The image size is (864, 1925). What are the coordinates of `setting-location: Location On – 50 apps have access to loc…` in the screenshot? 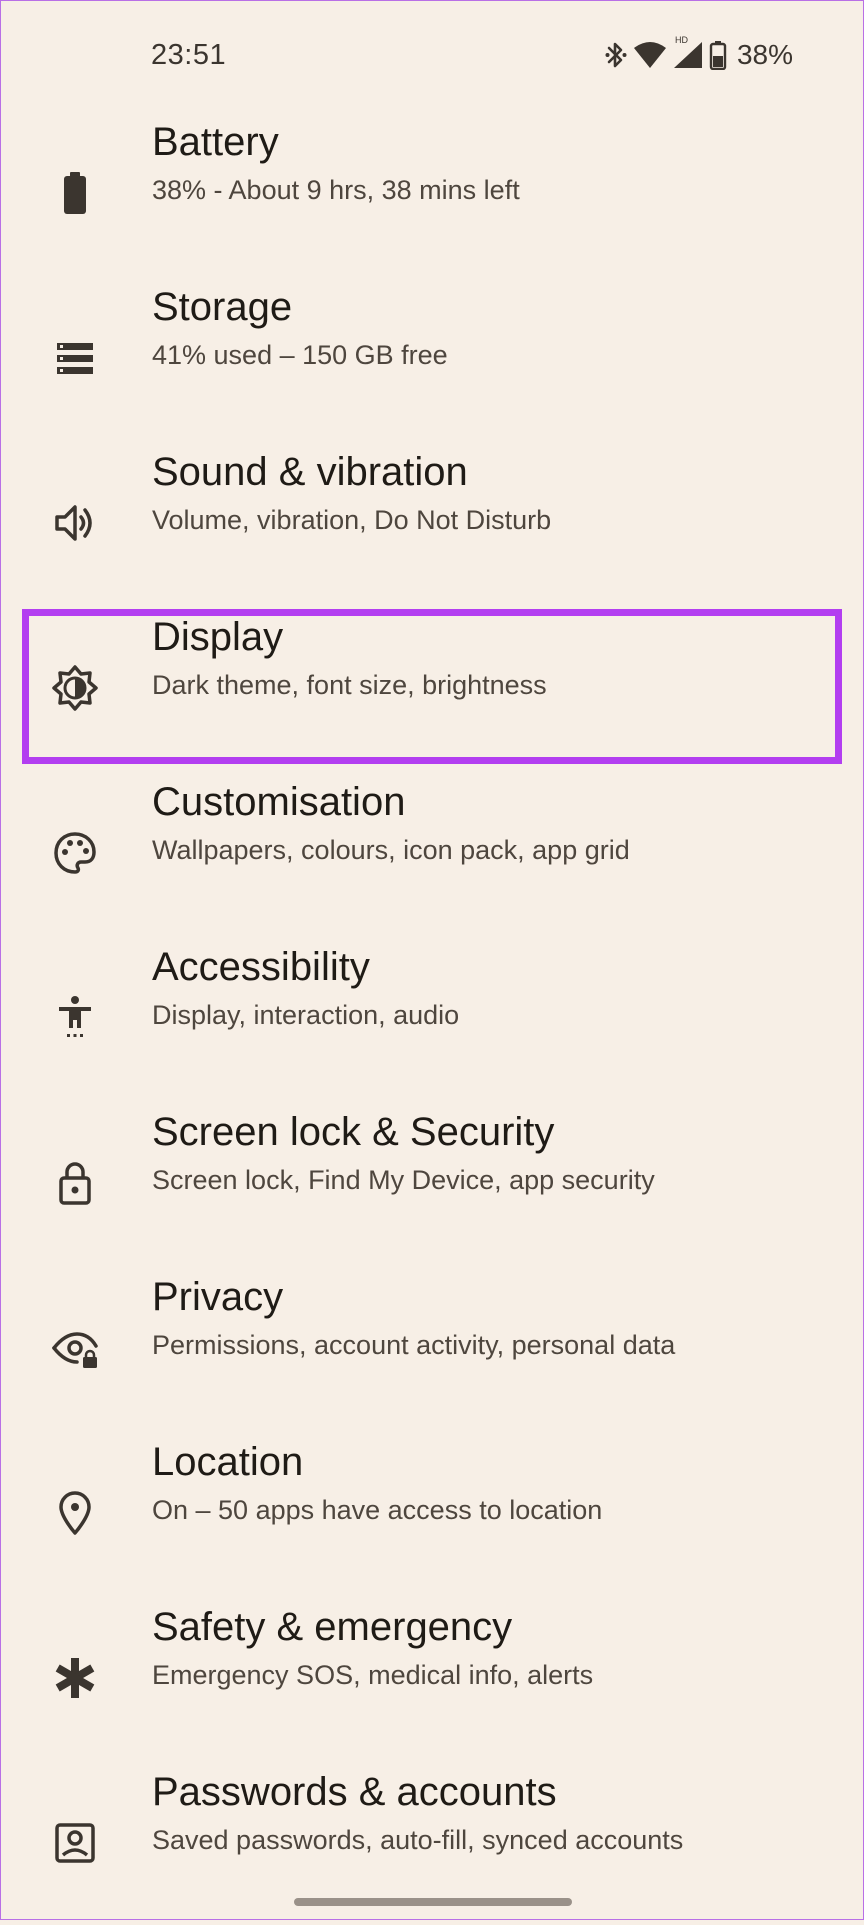 It's located at (432, 1512).